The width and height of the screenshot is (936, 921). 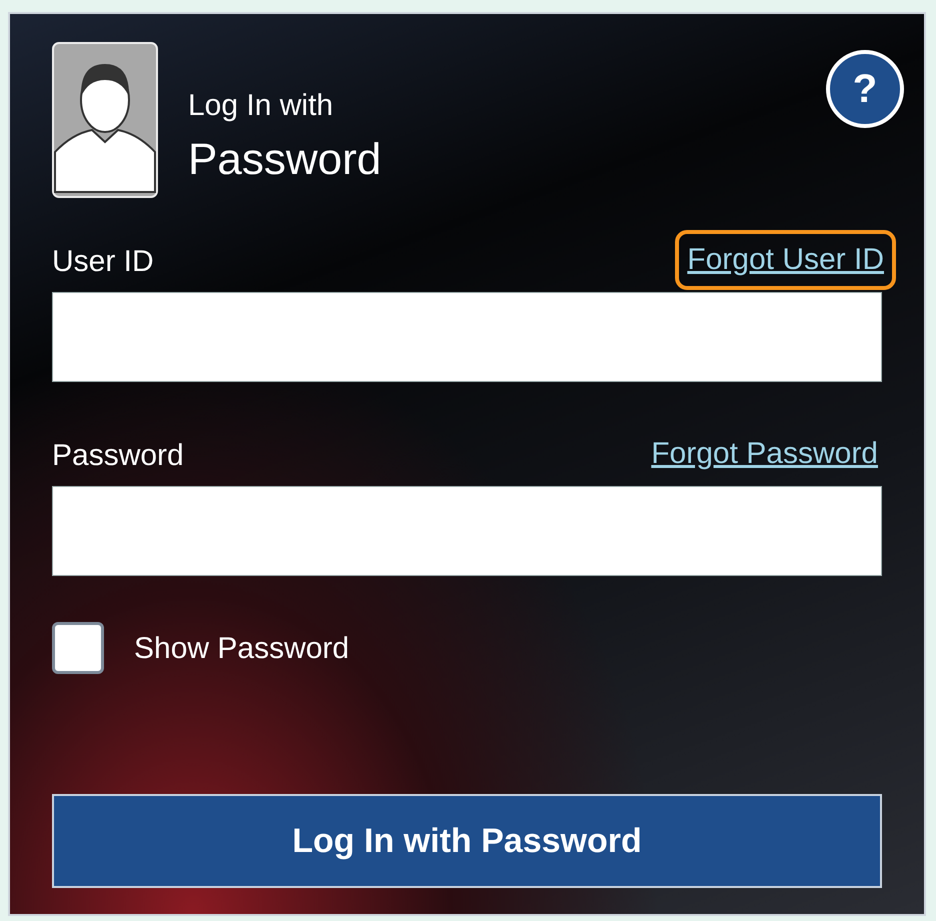 I want to click on title-prefix: Log In with, so click(x=261, y=106).